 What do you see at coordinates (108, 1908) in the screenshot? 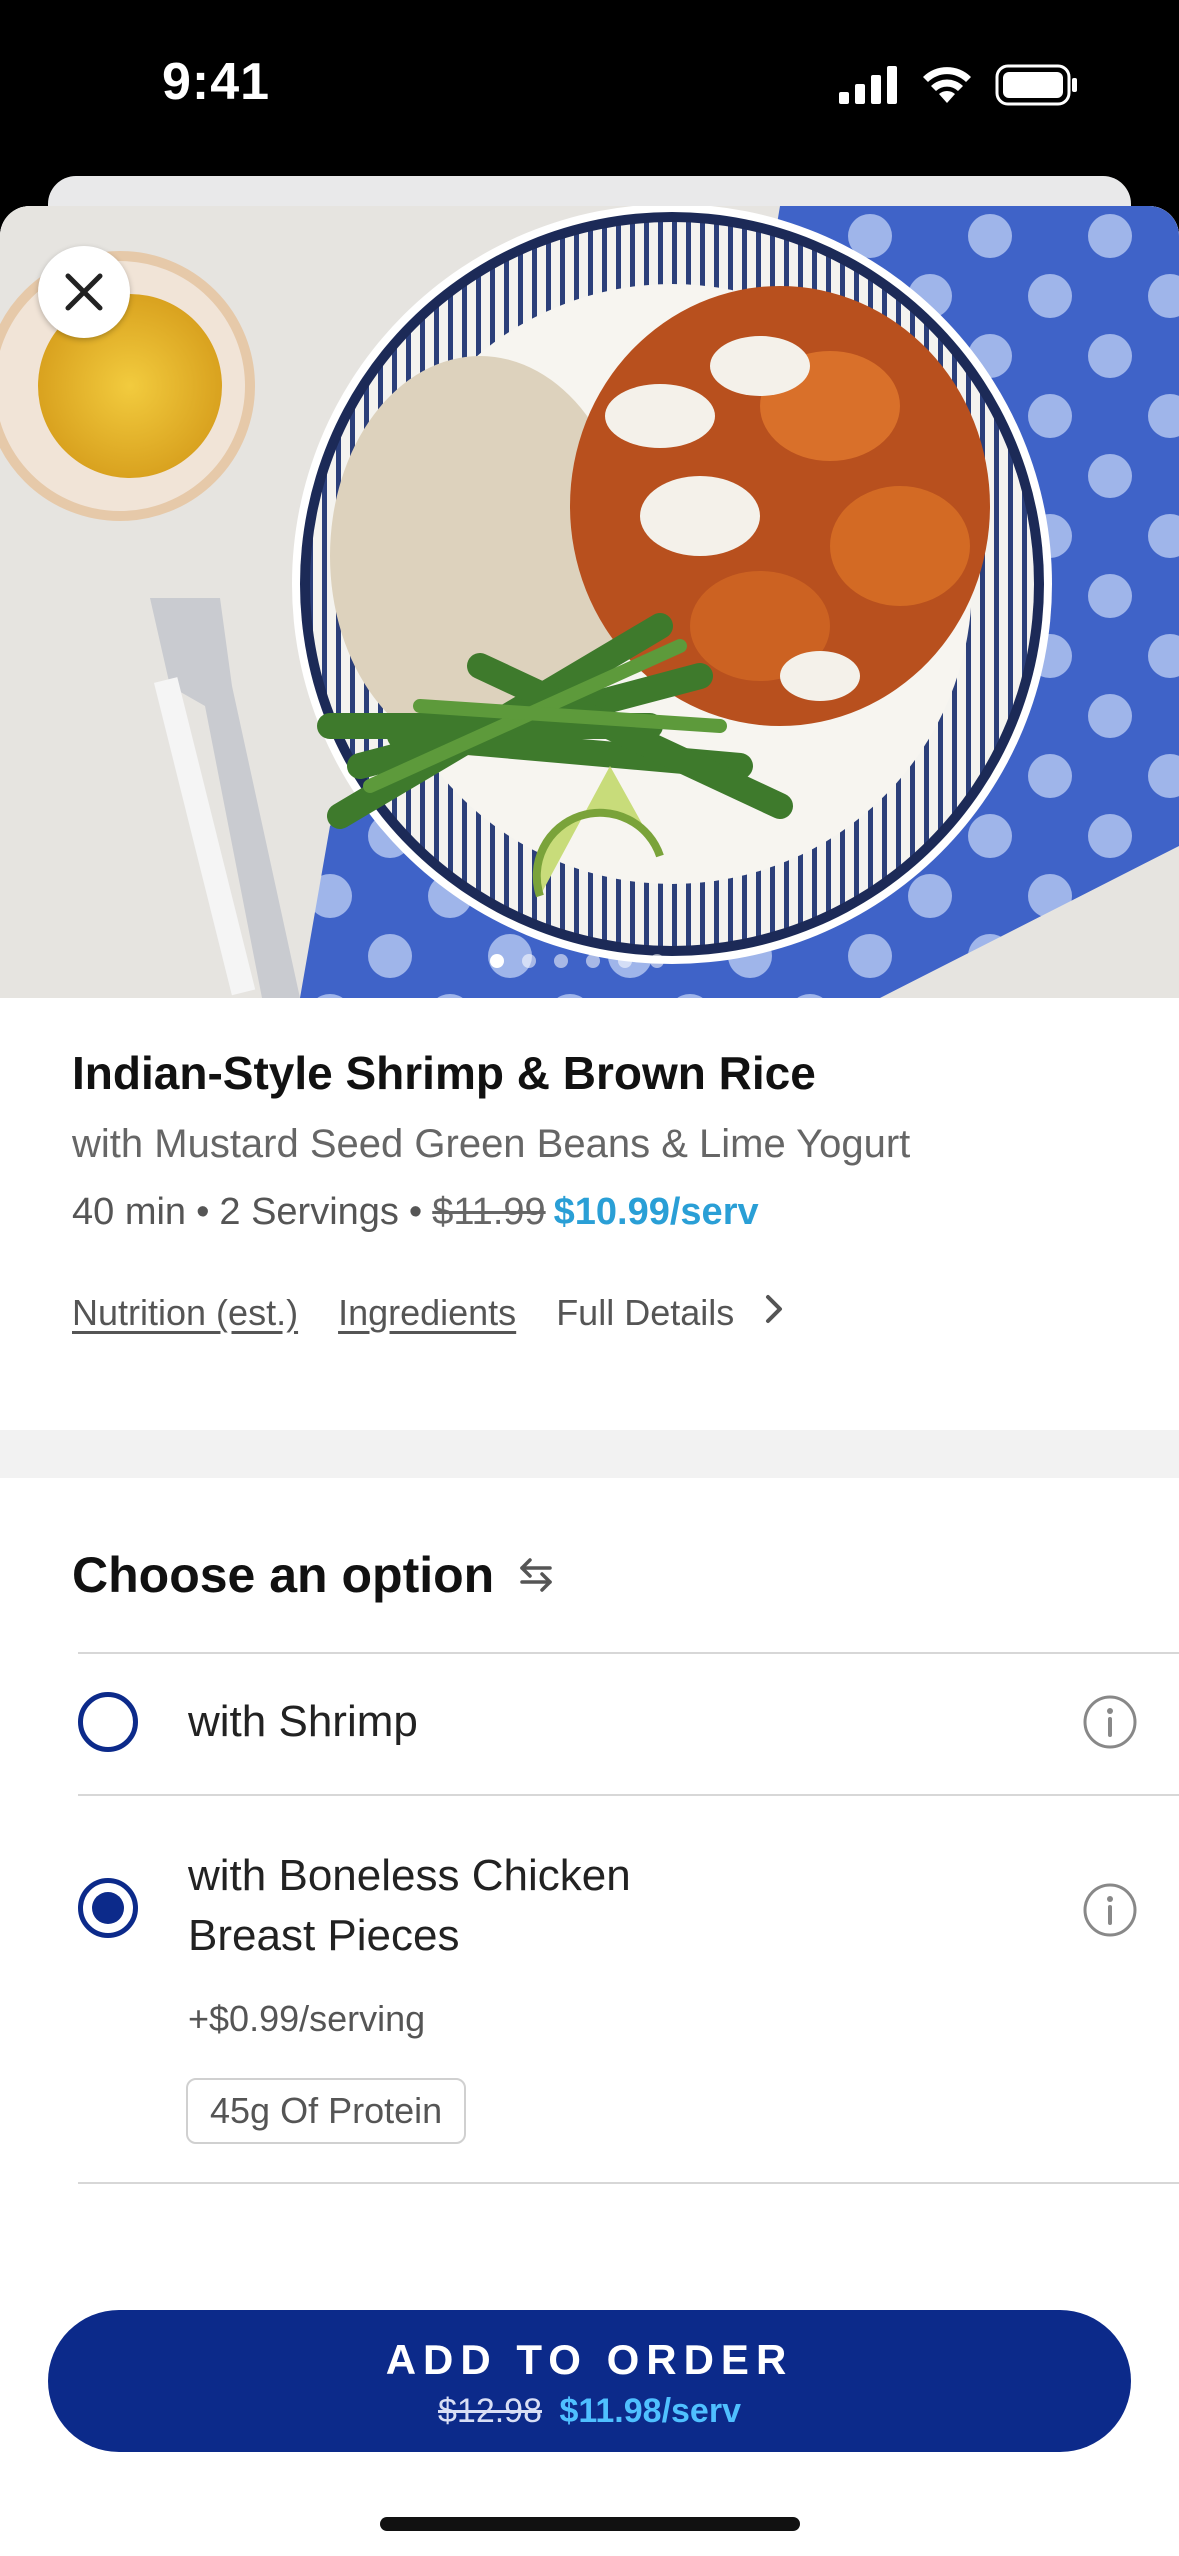
I see `radio-chicken` at bounding box center [108, 1908].